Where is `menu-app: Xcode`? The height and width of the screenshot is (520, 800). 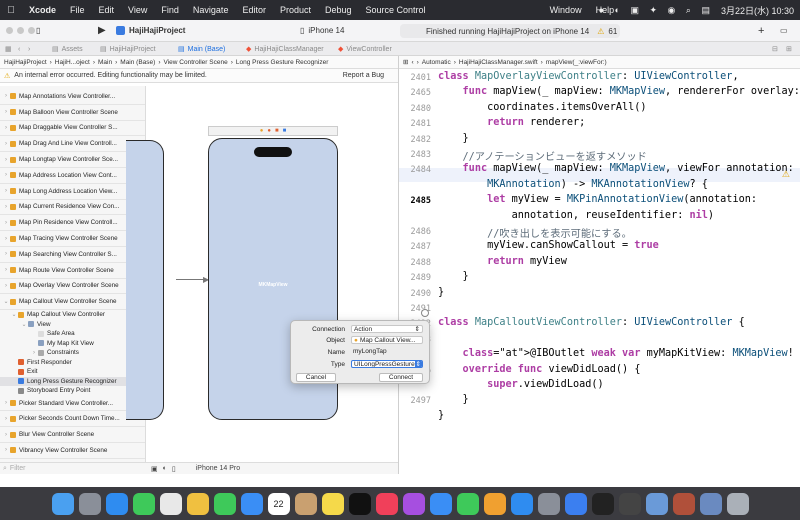
menu-app: Xcode is located at coordinates (42, 10).